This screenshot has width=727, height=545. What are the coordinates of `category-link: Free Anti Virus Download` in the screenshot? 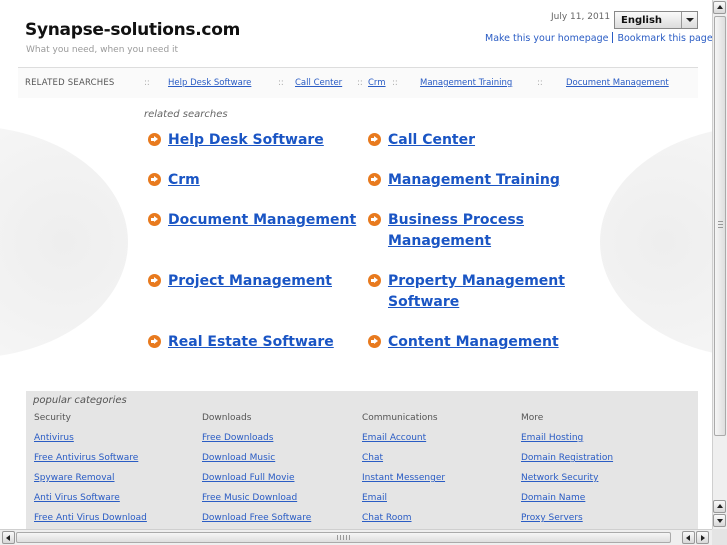 It's located at (90, 521).